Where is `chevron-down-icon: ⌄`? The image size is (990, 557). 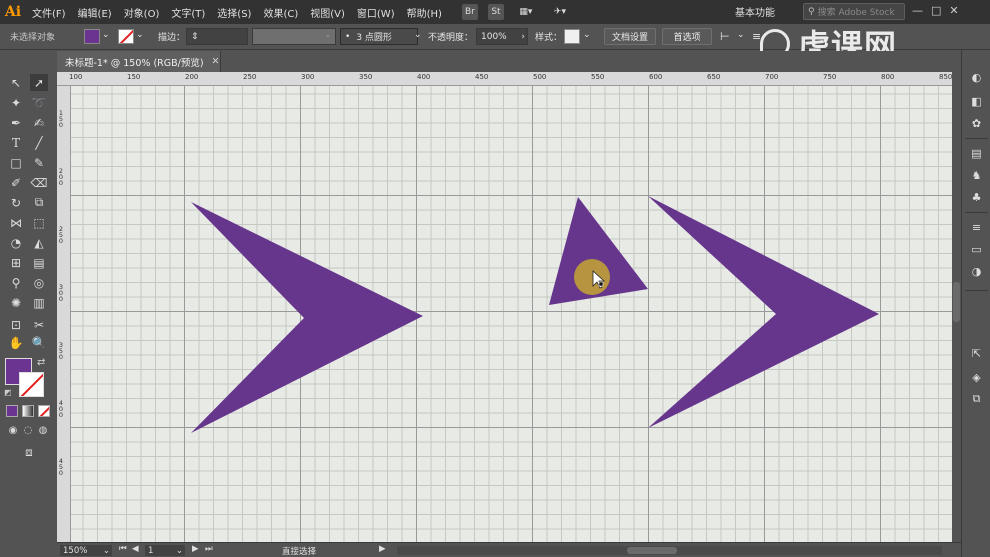
chevron-down-icon: ⌄ is located at coordinates (106, 550).